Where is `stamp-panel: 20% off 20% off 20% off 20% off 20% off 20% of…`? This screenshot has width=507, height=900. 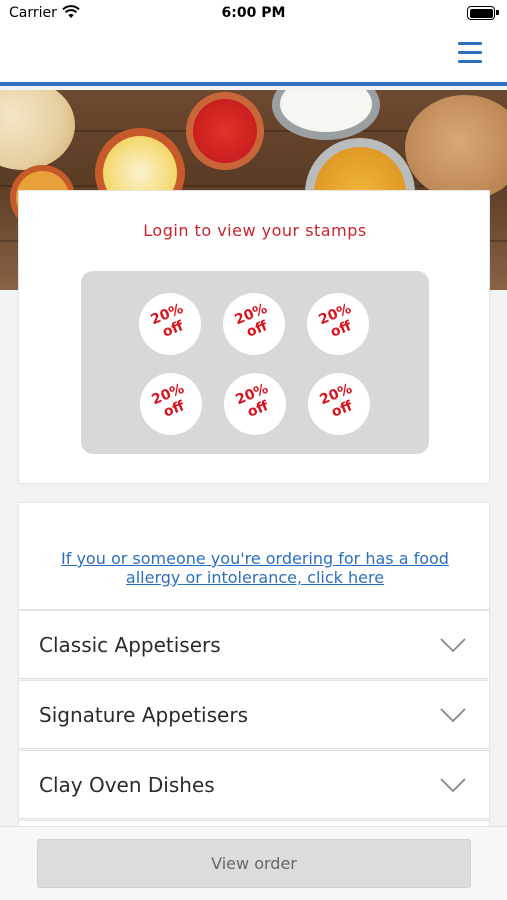 stamp-panel: 20% off 20% off 20% off 20% off 20% off 20% of… is located at coordinates (255, 362).